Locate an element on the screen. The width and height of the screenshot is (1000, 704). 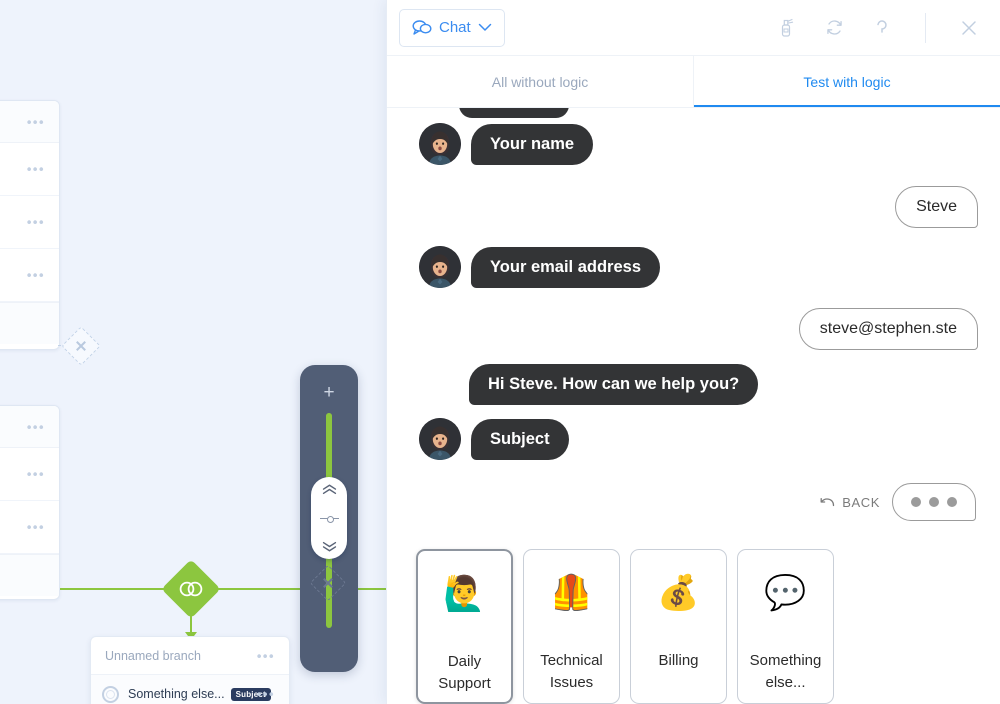
back-button: BACK is located at coordinates (850, 502).